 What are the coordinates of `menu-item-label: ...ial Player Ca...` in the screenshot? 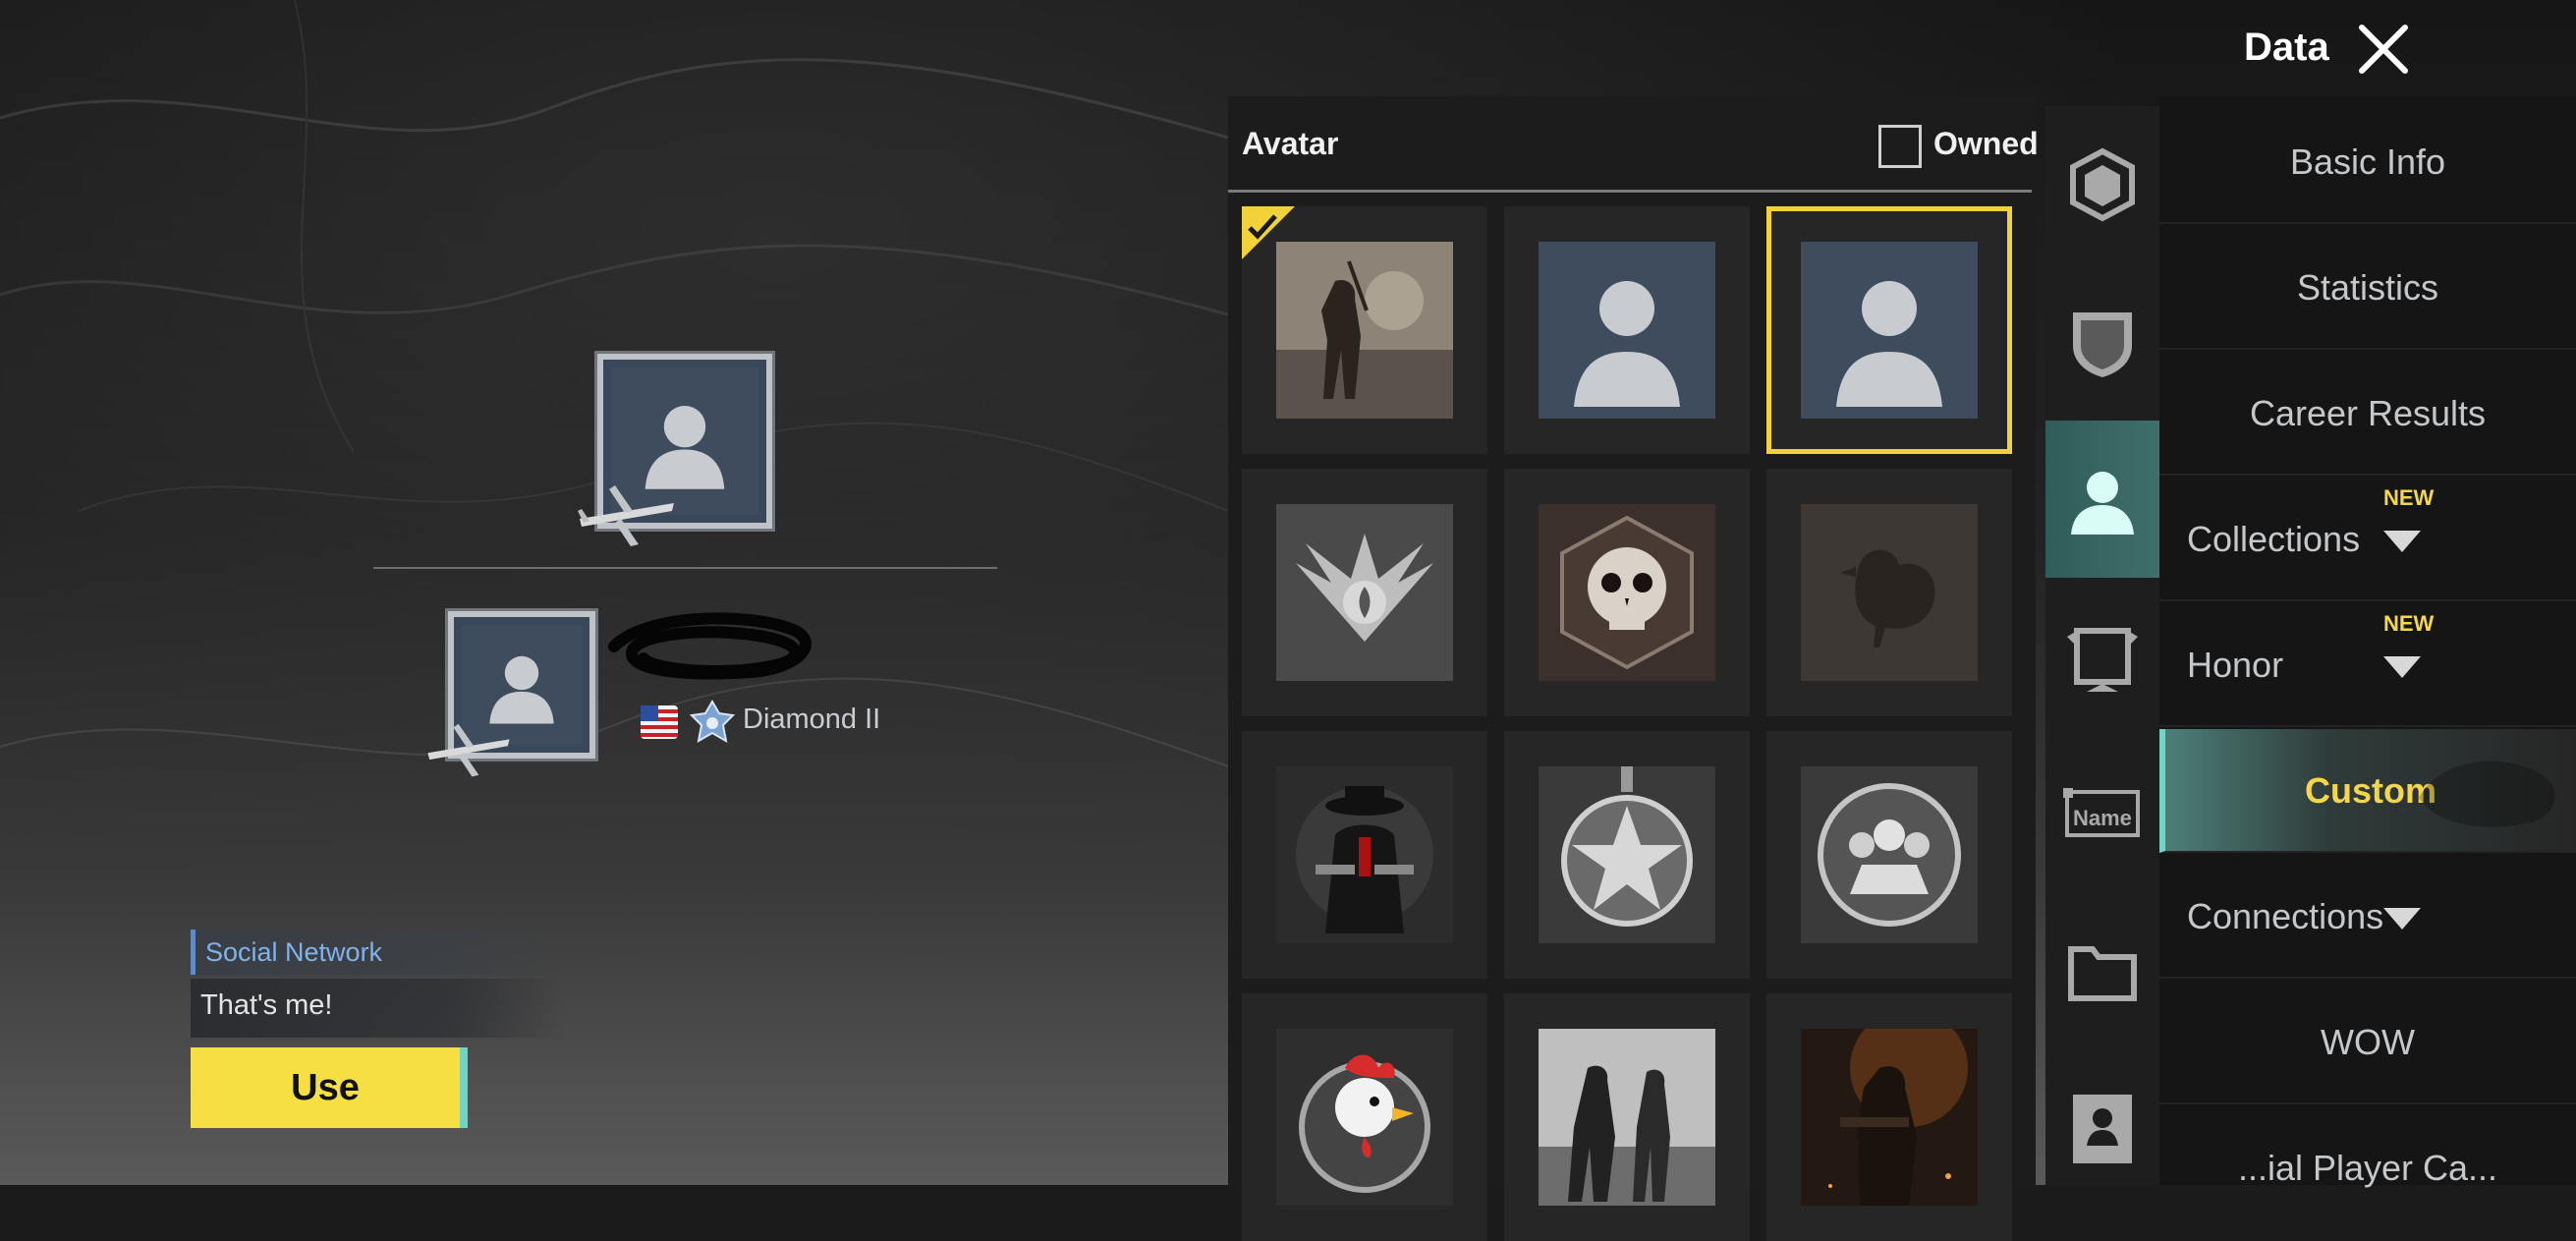 It's located at (2367, 1168).